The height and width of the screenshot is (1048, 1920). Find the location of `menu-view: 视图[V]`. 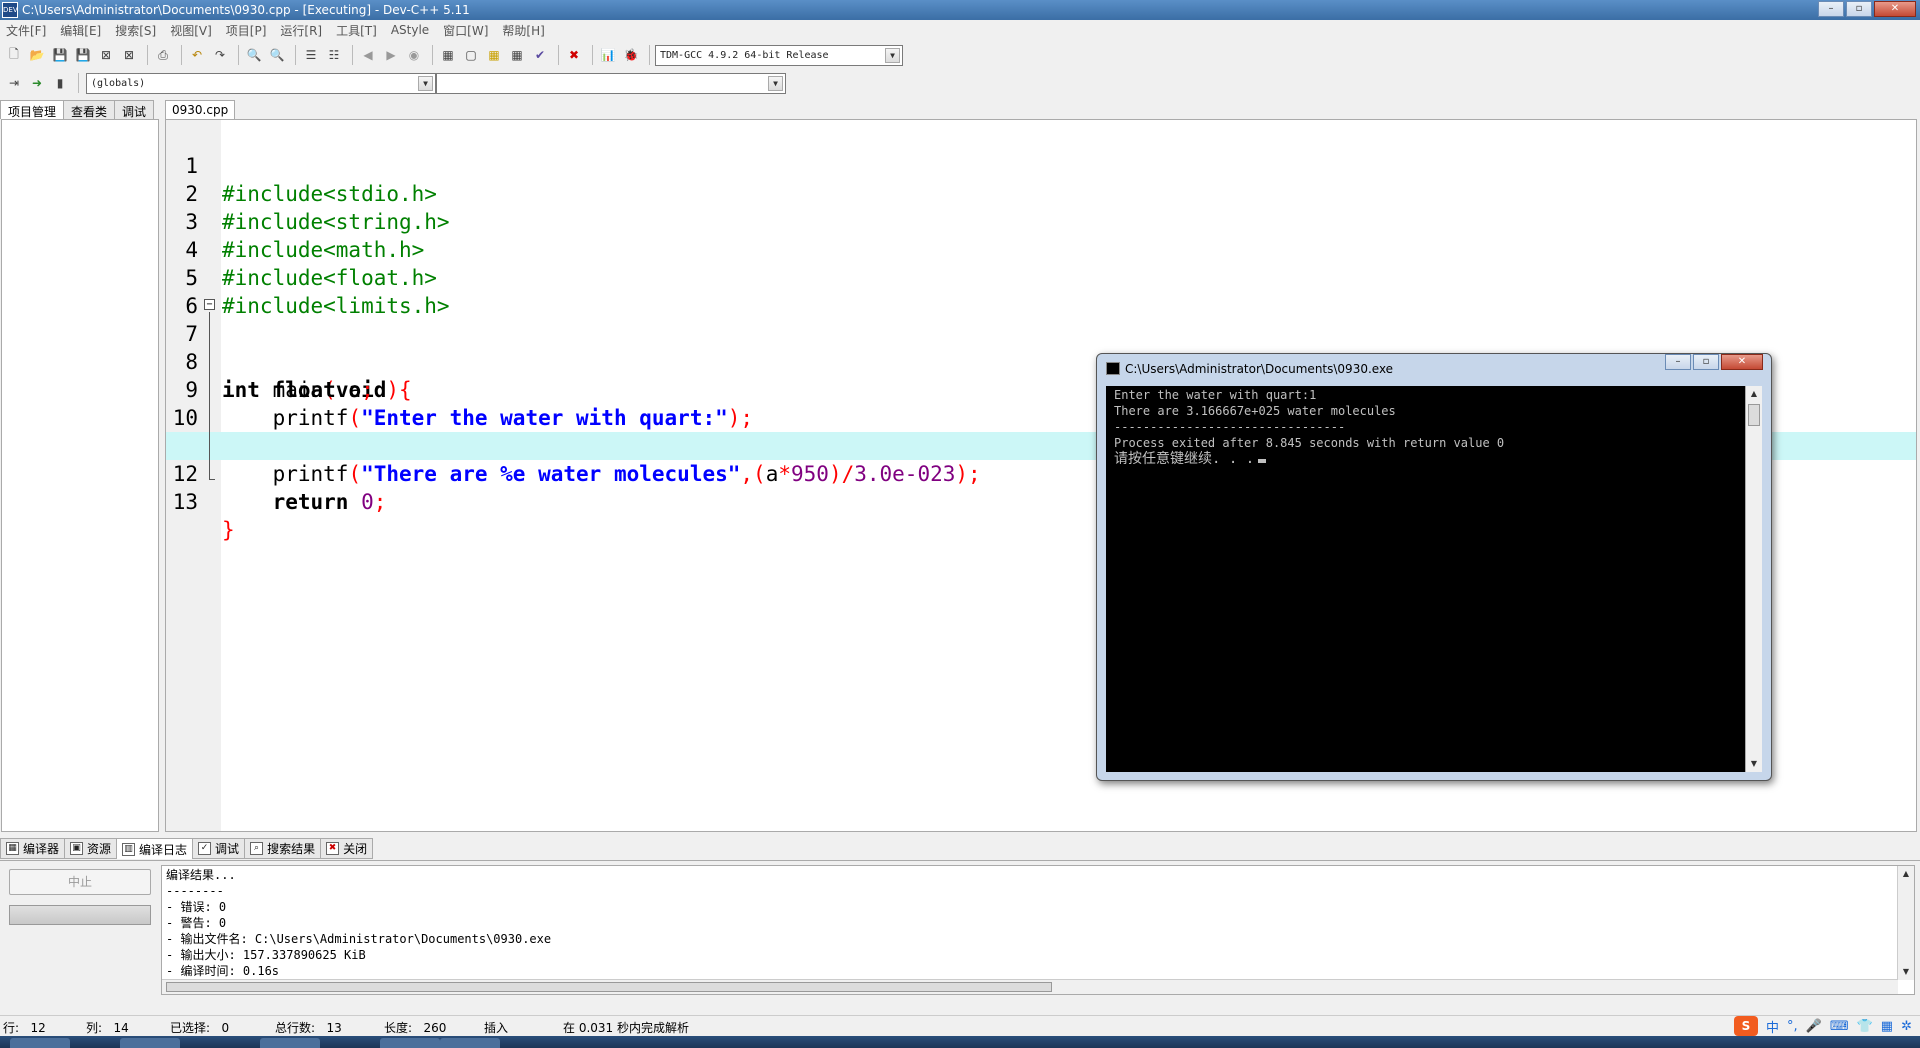

menu-view: 视图[V] is located at coordinates (191, 30).